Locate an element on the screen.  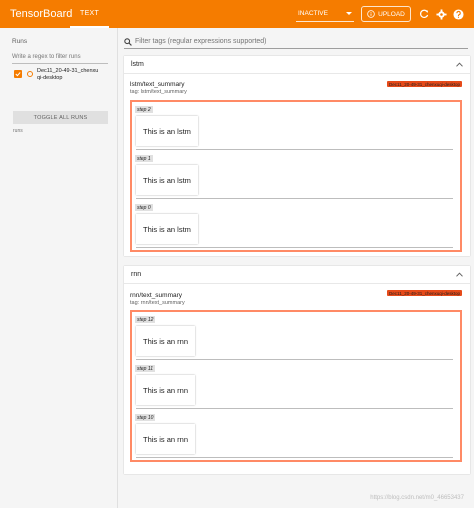
run-checkbox is located at coordinates (18, 74).